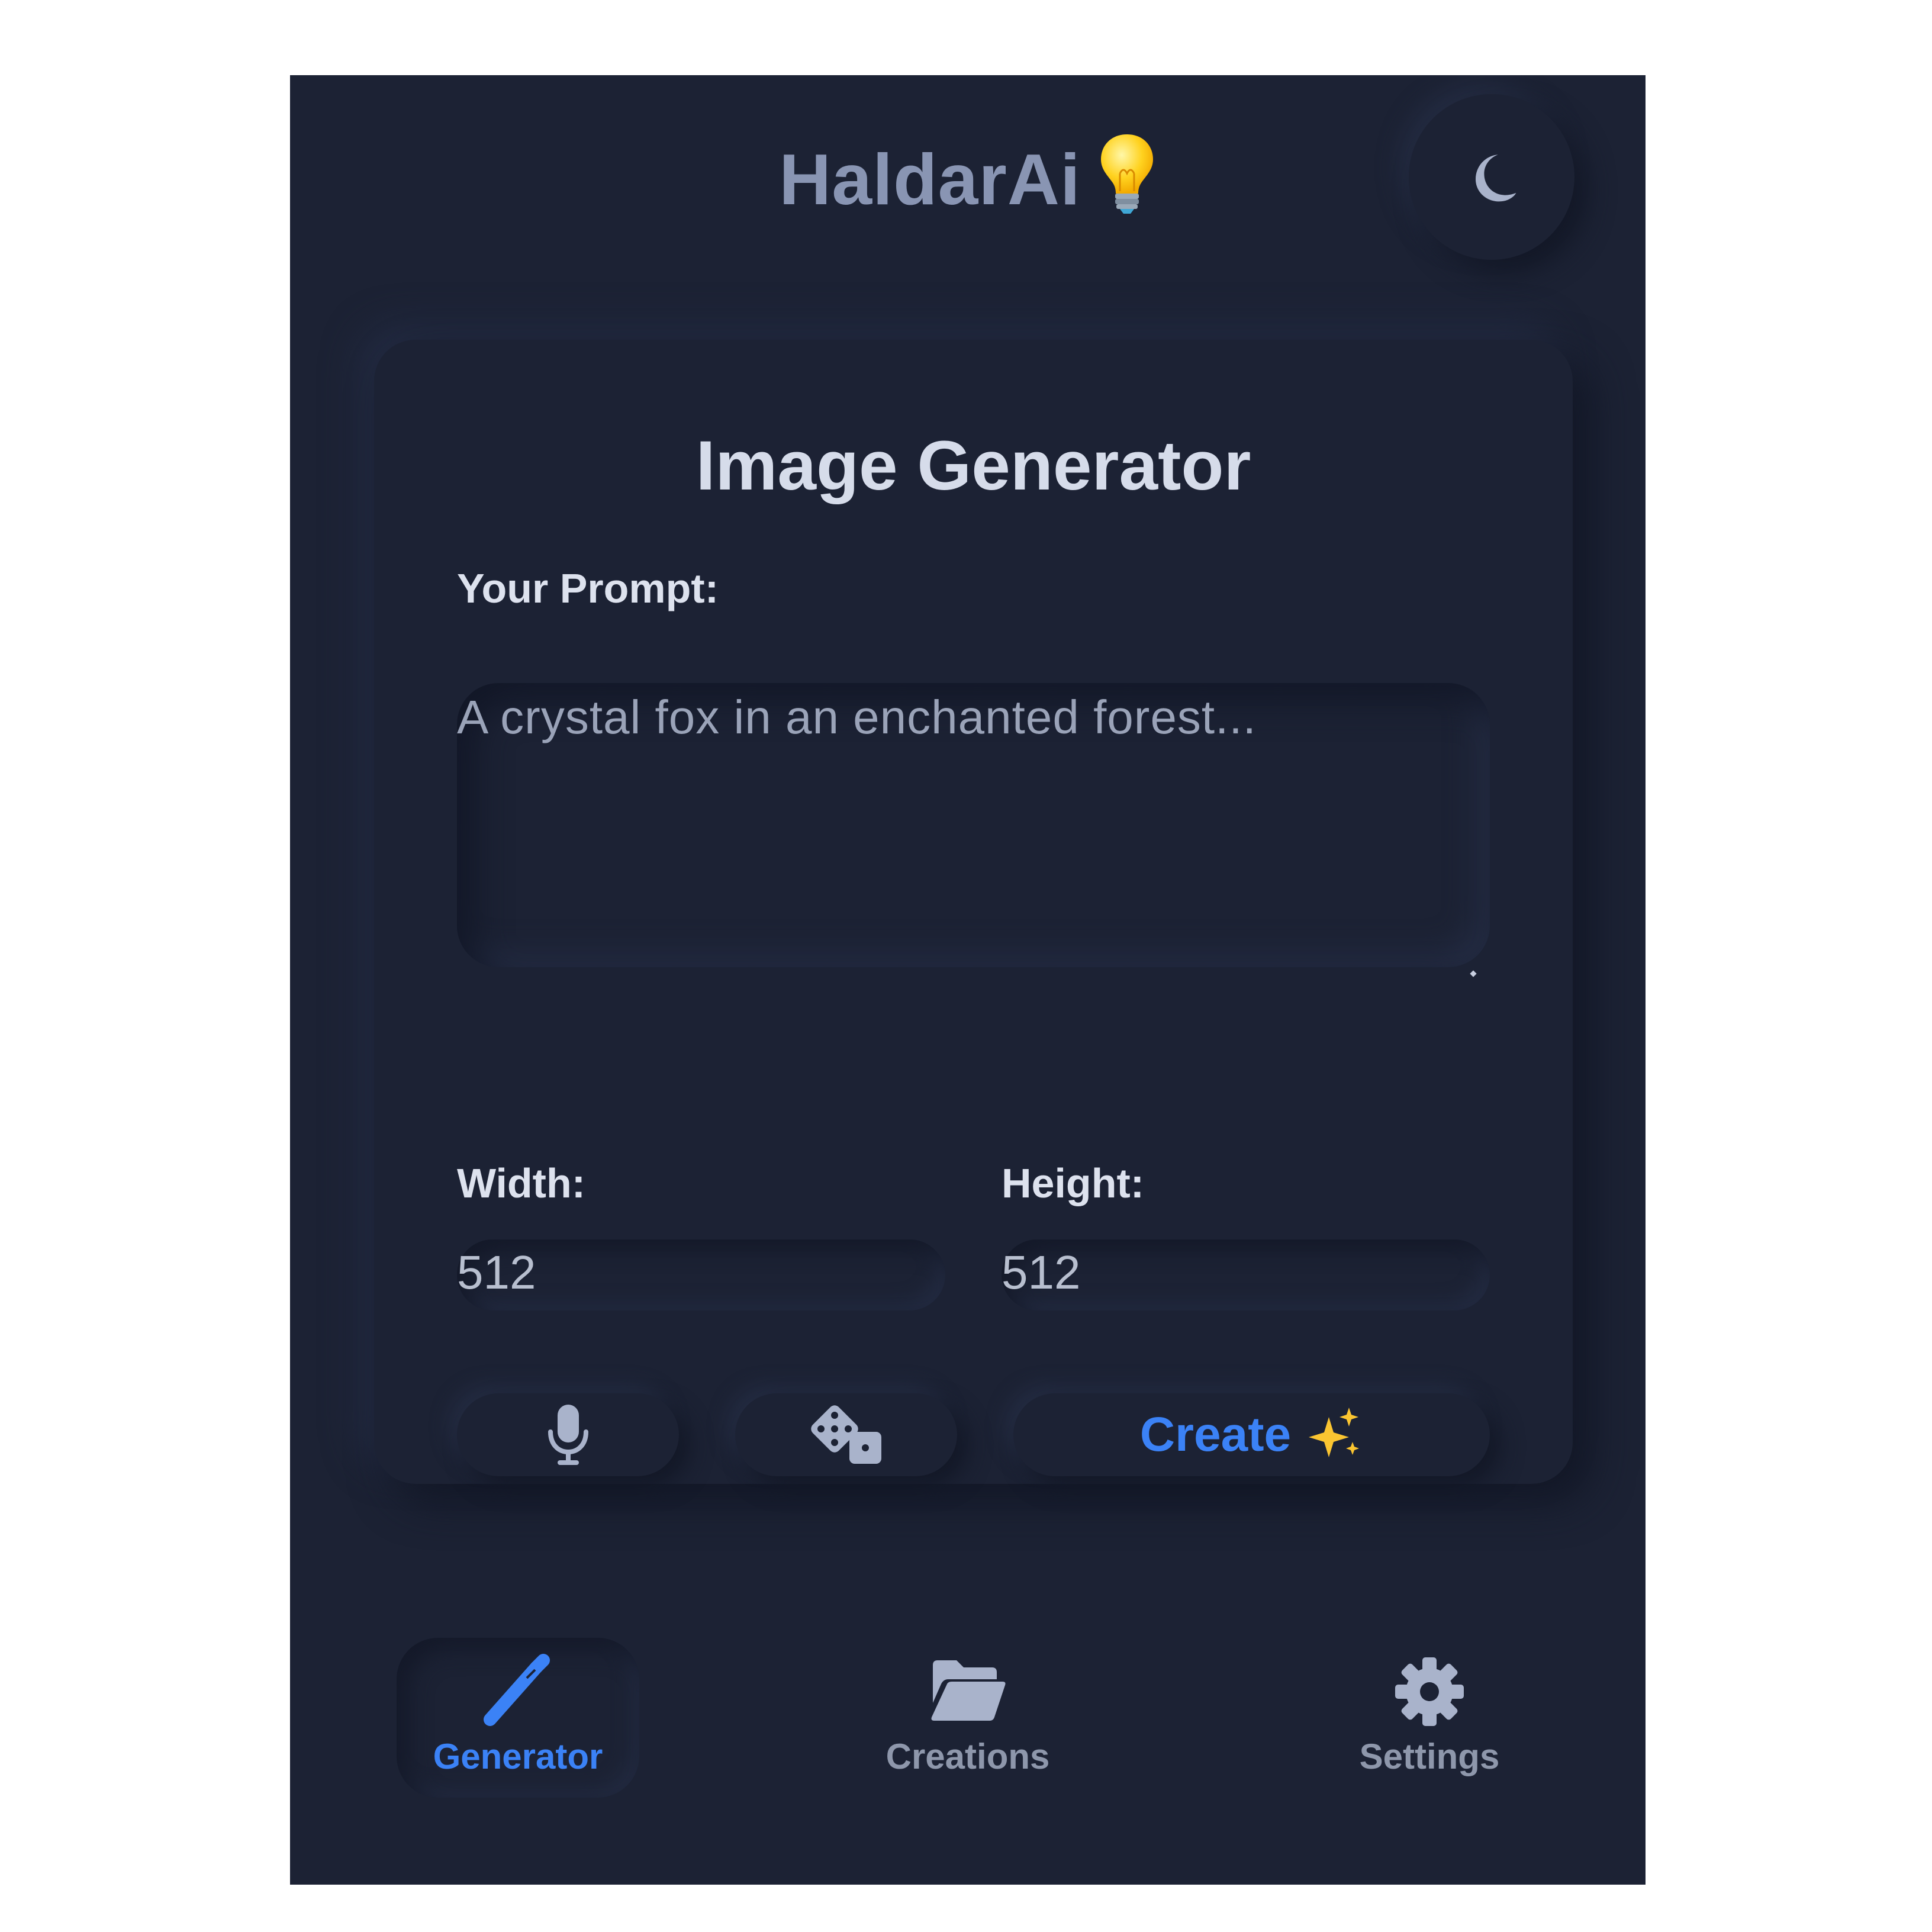  Describe the element at coordinates (1246, 1275) in the screenshot. I see `height-input: 512` at that location.